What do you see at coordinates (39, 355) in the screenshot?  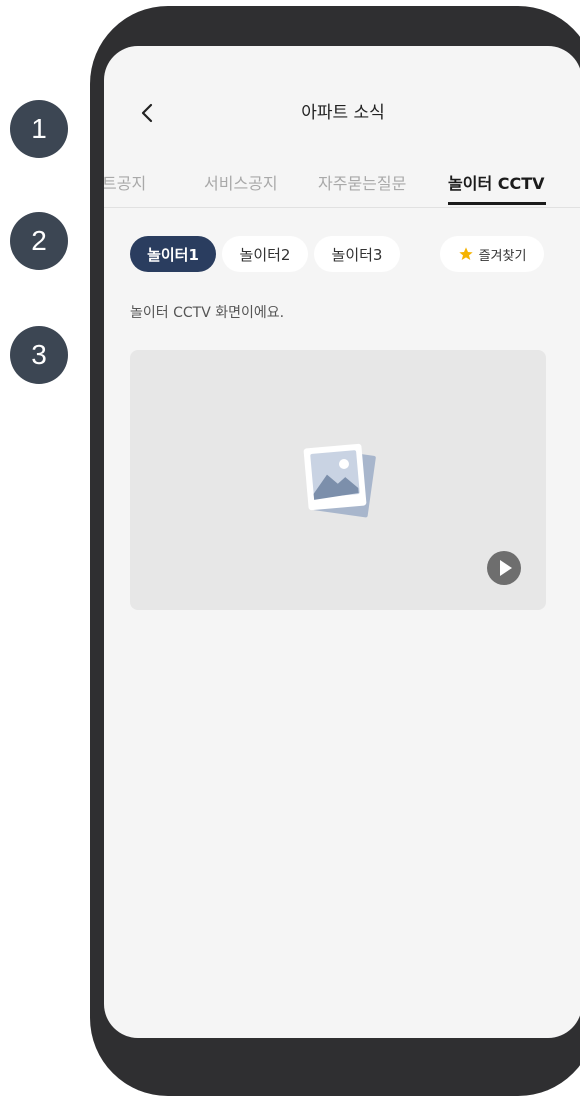 I see `step-badge-3: 3` at bounding box center [39, 355].